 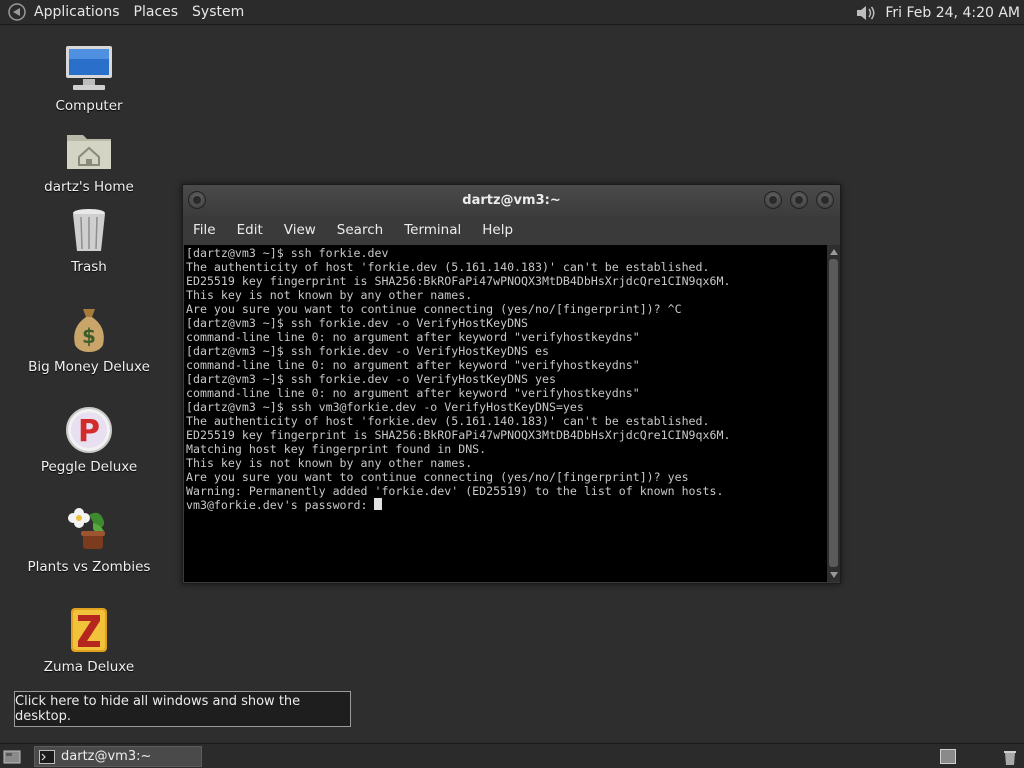 I want to click on taskbar-item-terminal: dartz@vm3:~, so click(x=118, y=756).